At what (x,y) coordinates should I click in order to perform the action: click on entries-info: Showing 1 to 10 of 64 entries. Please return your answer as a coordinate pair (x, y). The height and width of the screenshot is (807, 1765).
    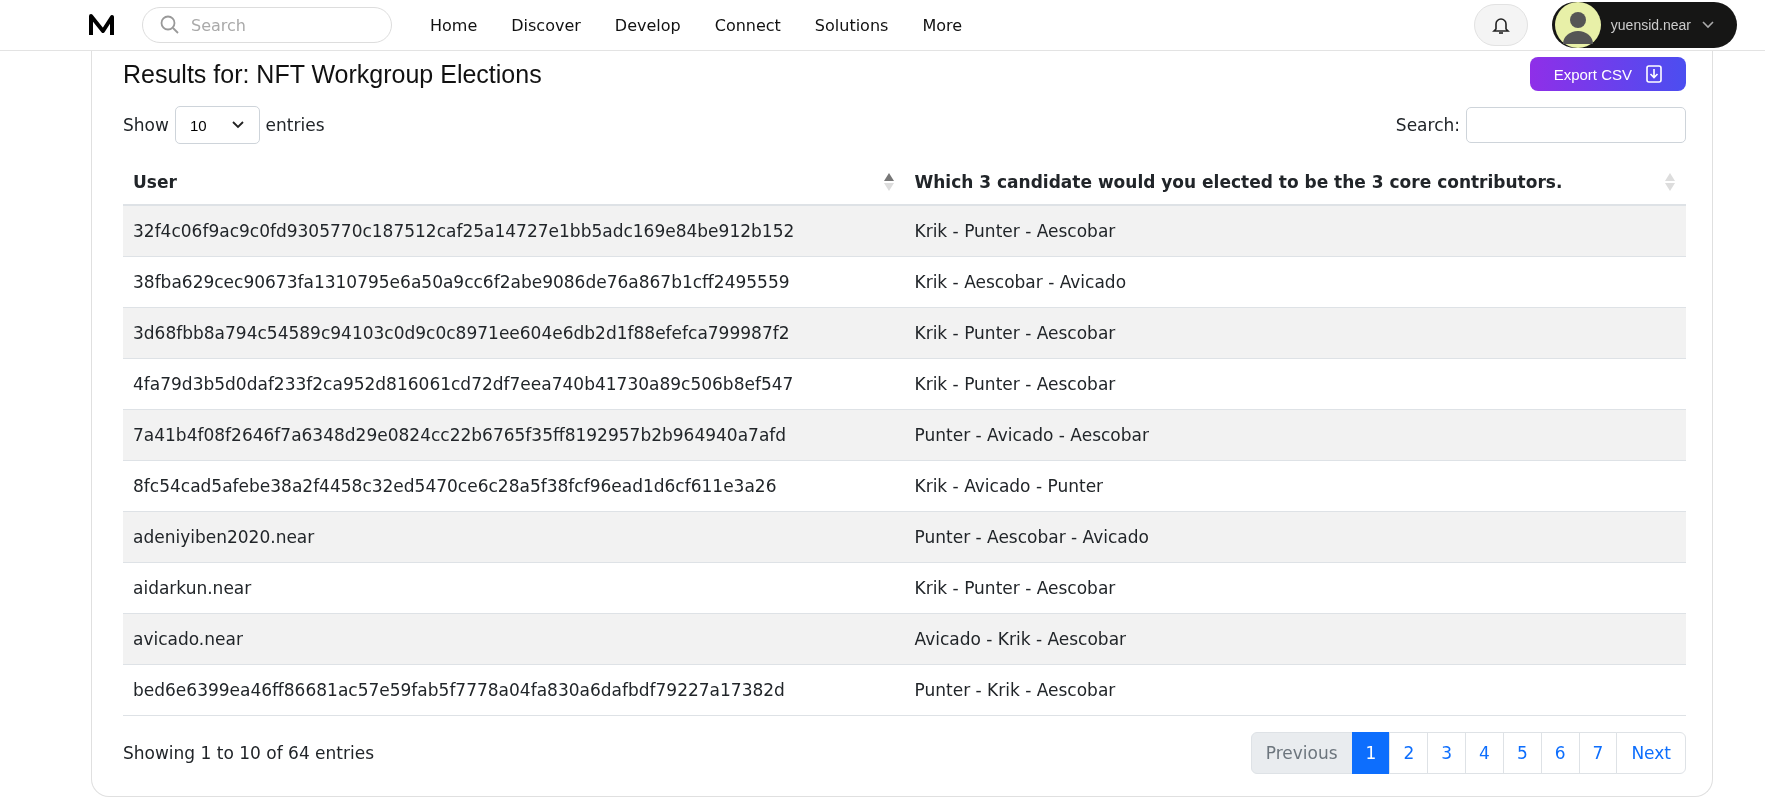
    Looking at the image, I should click on (249, 753).